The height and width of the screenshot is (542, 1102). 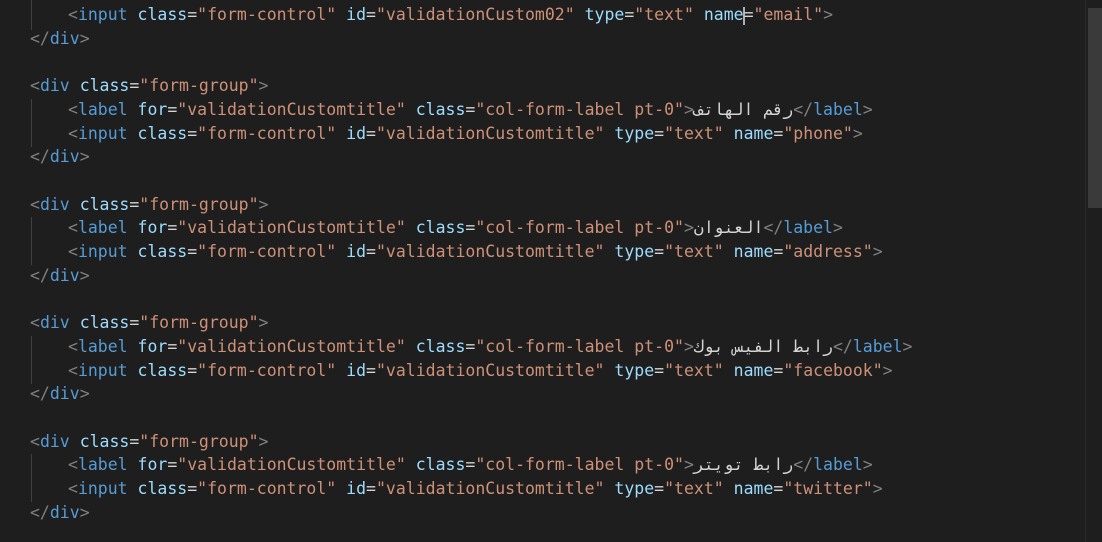 I want to click on code-token: <, so click(x=73, y=465).